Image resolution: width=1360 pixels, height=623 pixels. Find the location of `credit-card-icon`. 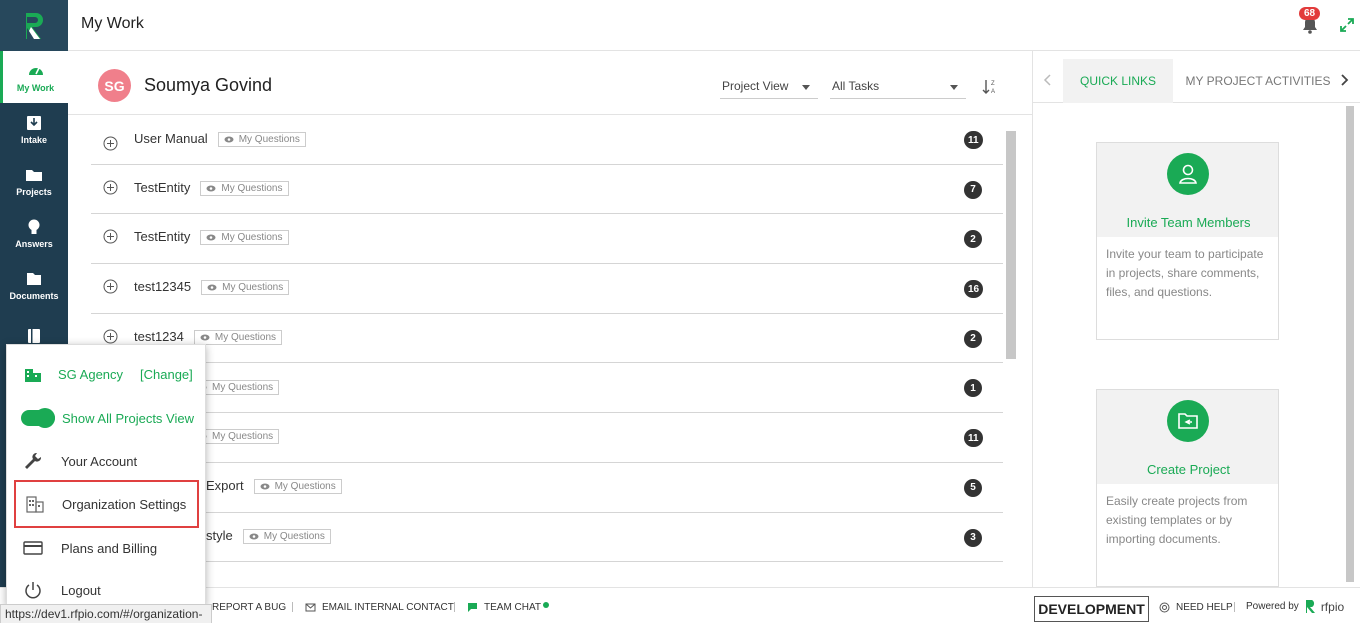

credit-card-icon is located at coordinates (33, 548).